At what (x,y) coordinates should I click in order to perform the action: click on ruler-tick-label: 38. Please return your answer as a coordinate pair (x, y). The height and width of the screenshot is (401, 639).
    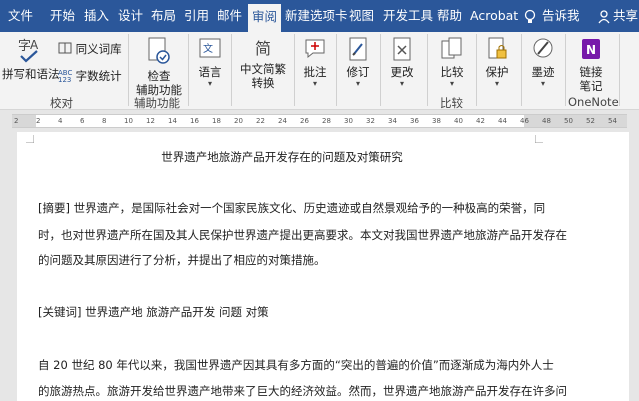
    Looking at the image, I should click on (436, 121).